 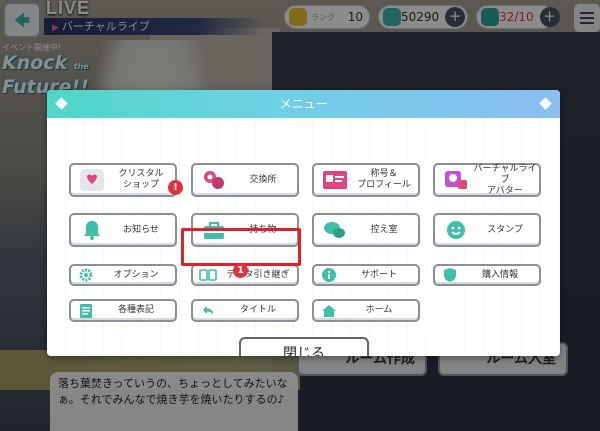 I want to click on purchase-info-label: 購入情報, so click(x=499, y=274).